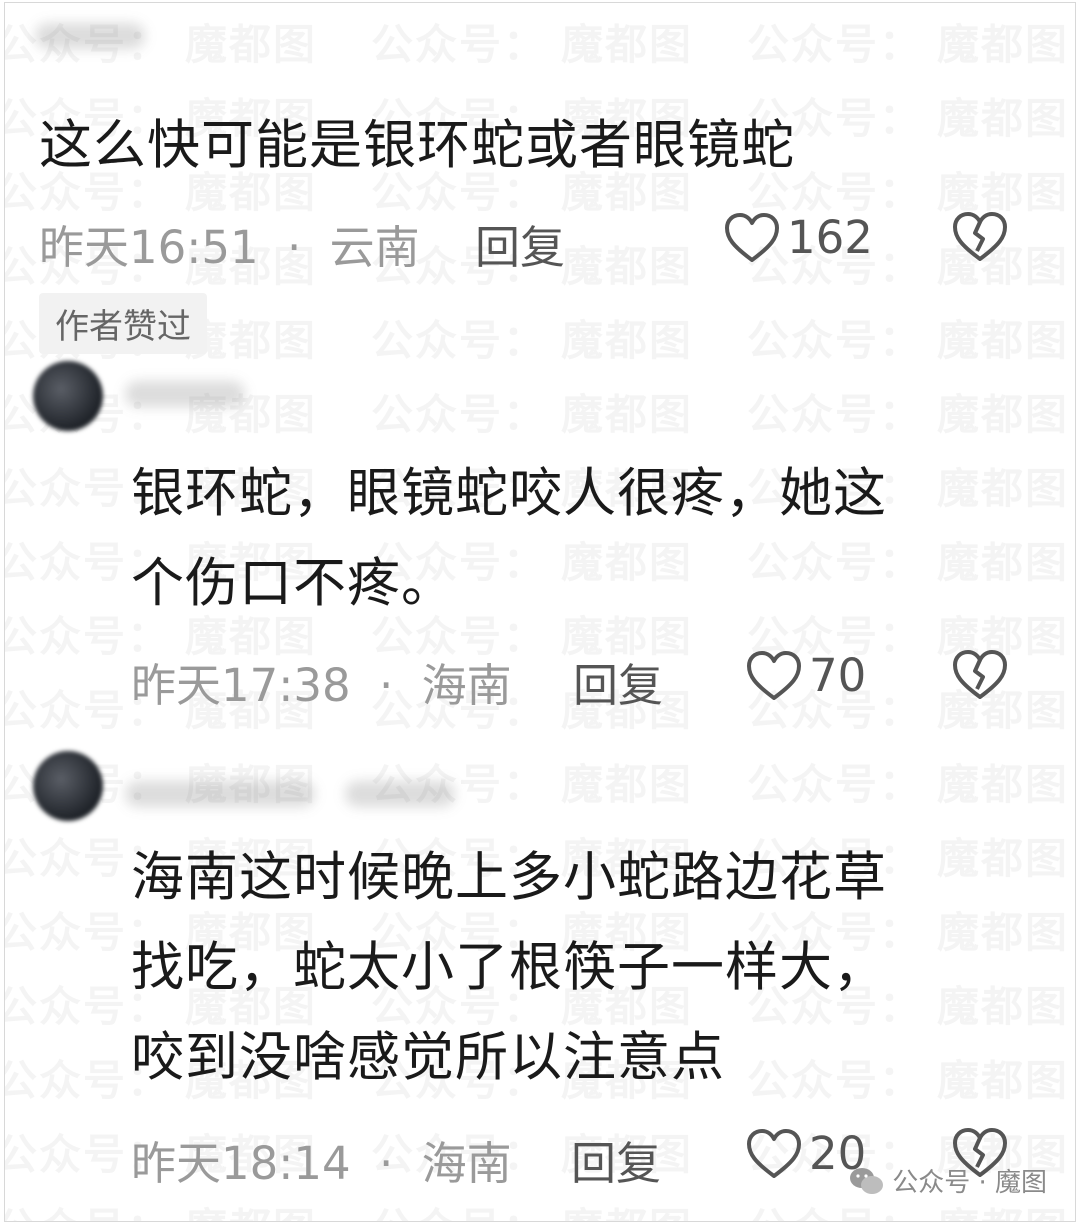 The width and height of the screenshot is (1080, 1224). I want to click on like-count: 70, so click(838, 675).